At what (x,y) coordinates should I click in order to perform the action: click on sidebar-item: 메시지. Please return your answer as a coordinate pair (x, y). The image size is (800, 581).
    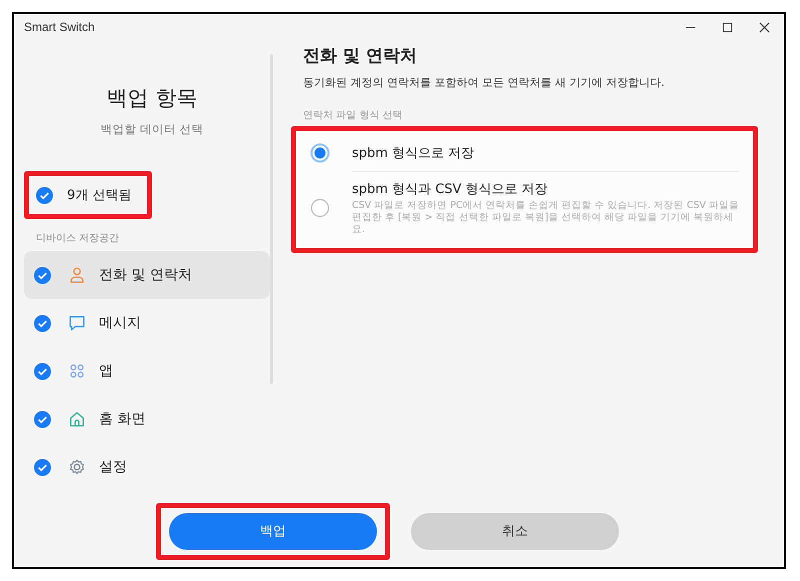
    Looking at the image, I should click on (147, 323).